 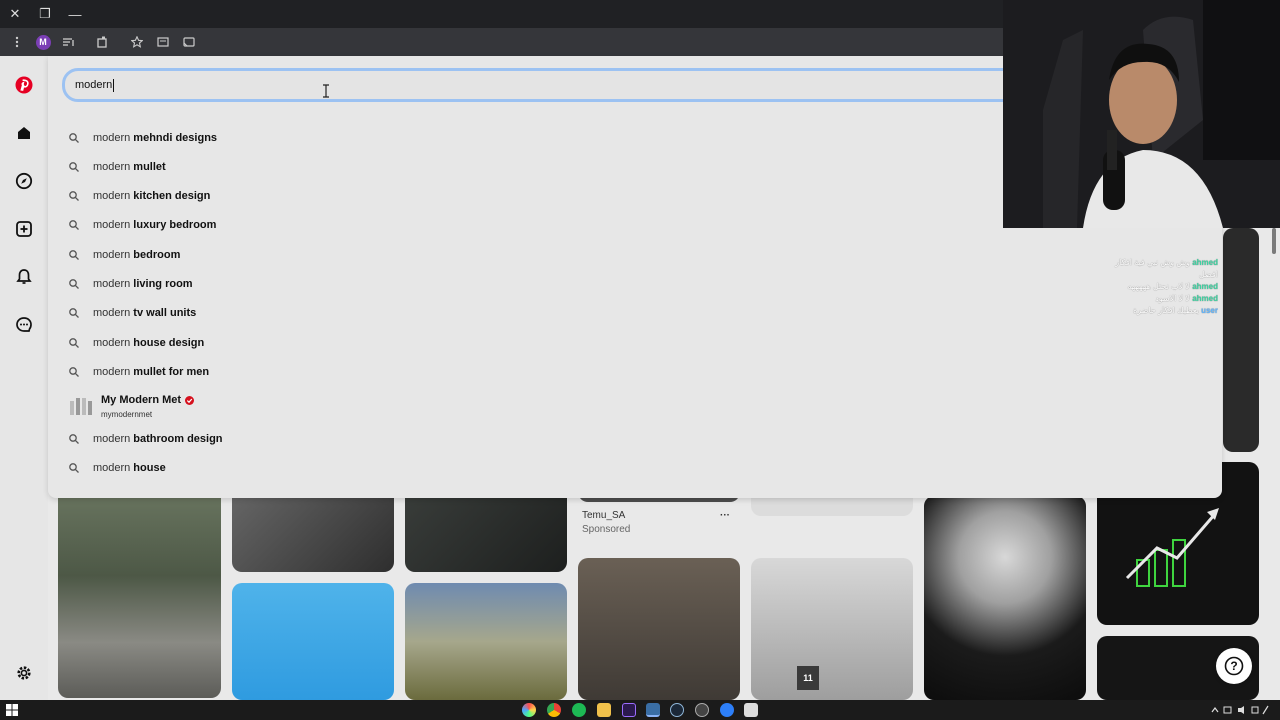 What do you see at coordinates (175, 138) in the screenshot?
I see `suggestion-completion: mehndi designs` at bounding box center [175, 138].